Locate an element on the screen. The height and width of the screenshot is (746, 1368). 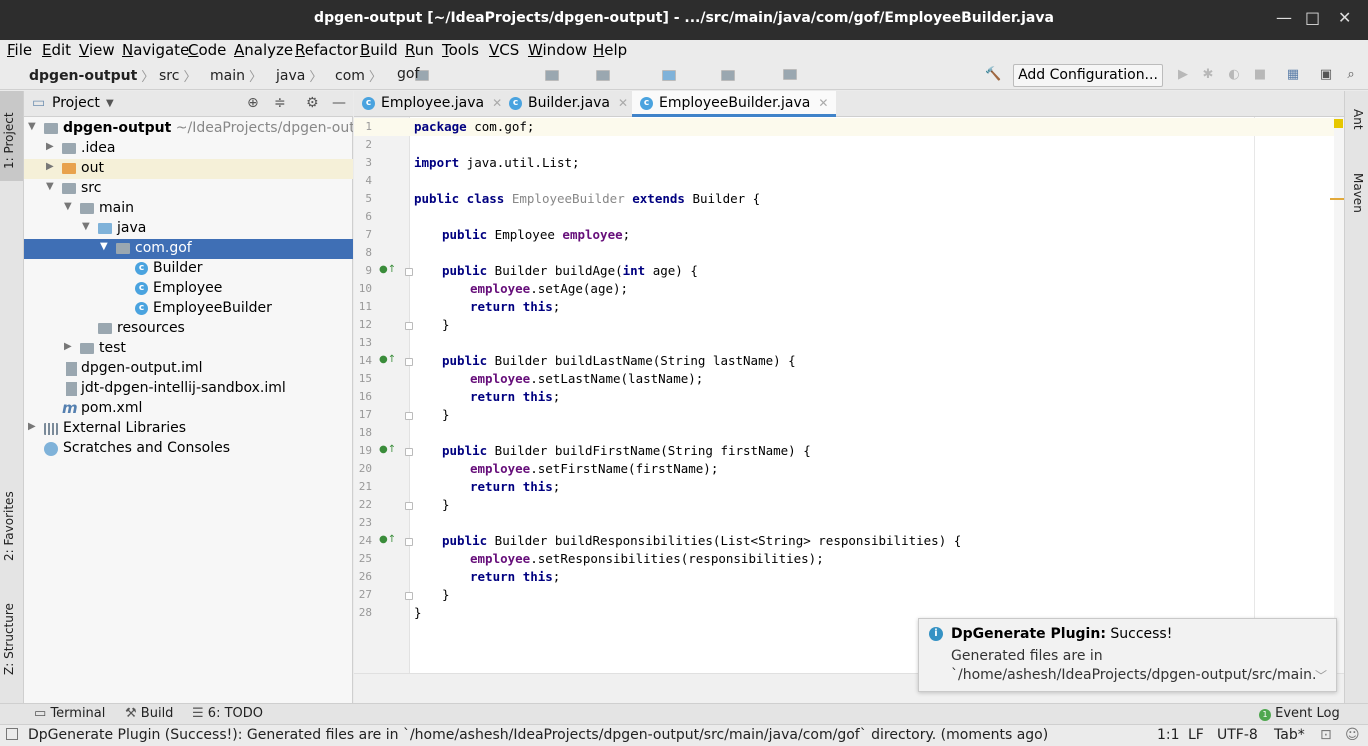
tool-tab-ant: Ant is located at coordinates (1358, 119).